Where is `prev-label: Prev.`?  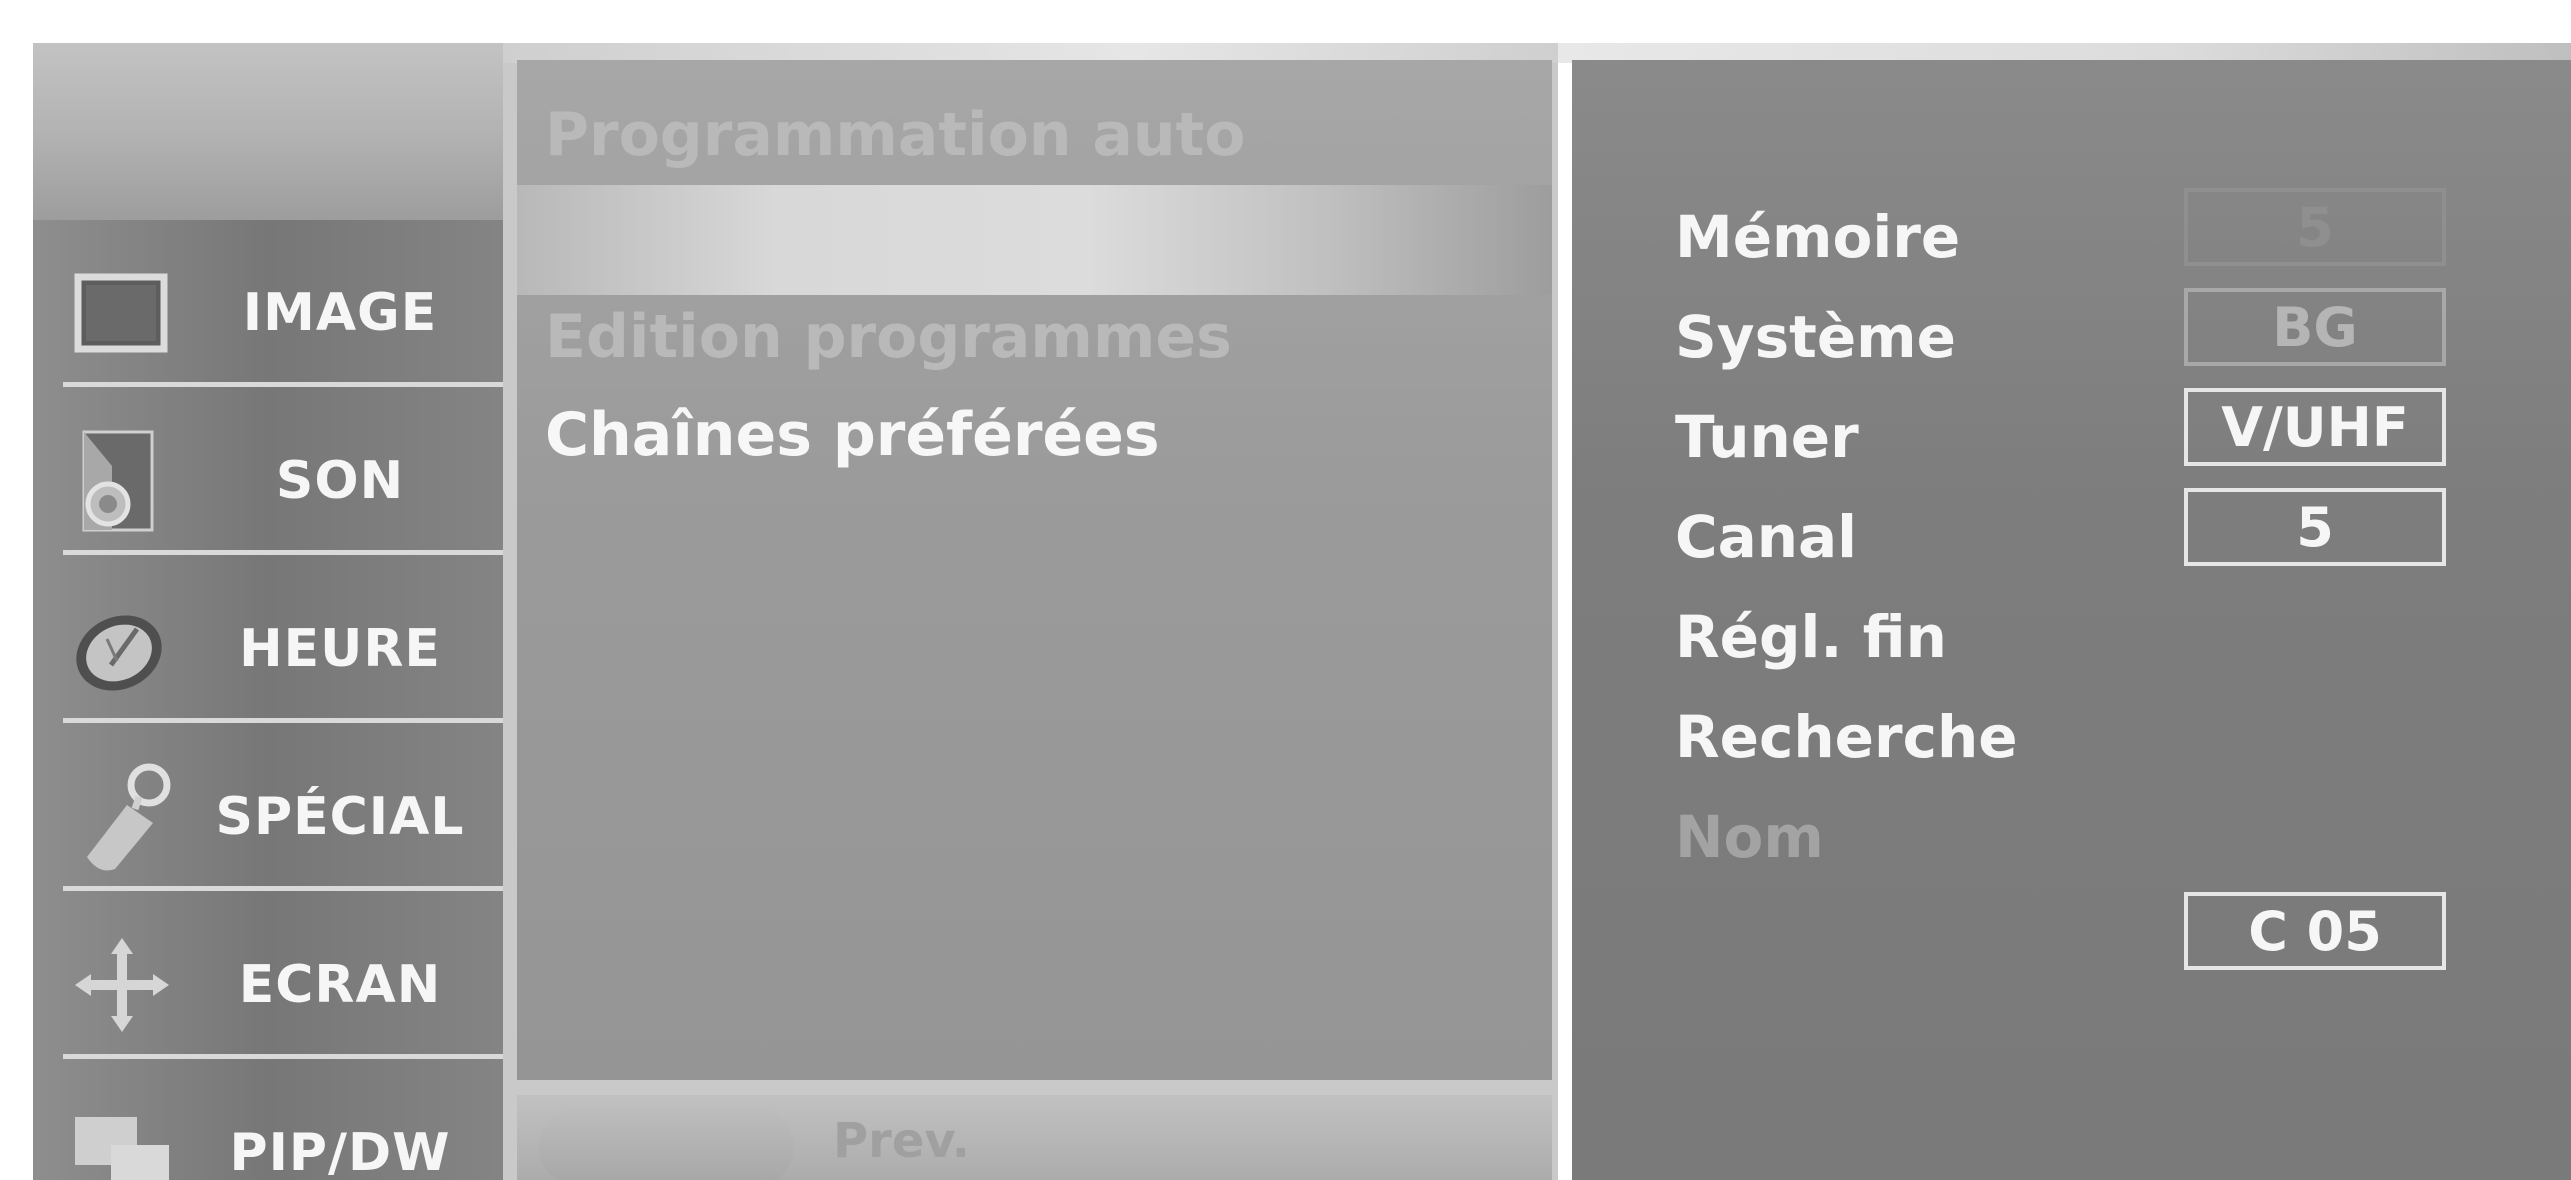 prev-label: Prev. is located at coordinates (902, 1141).